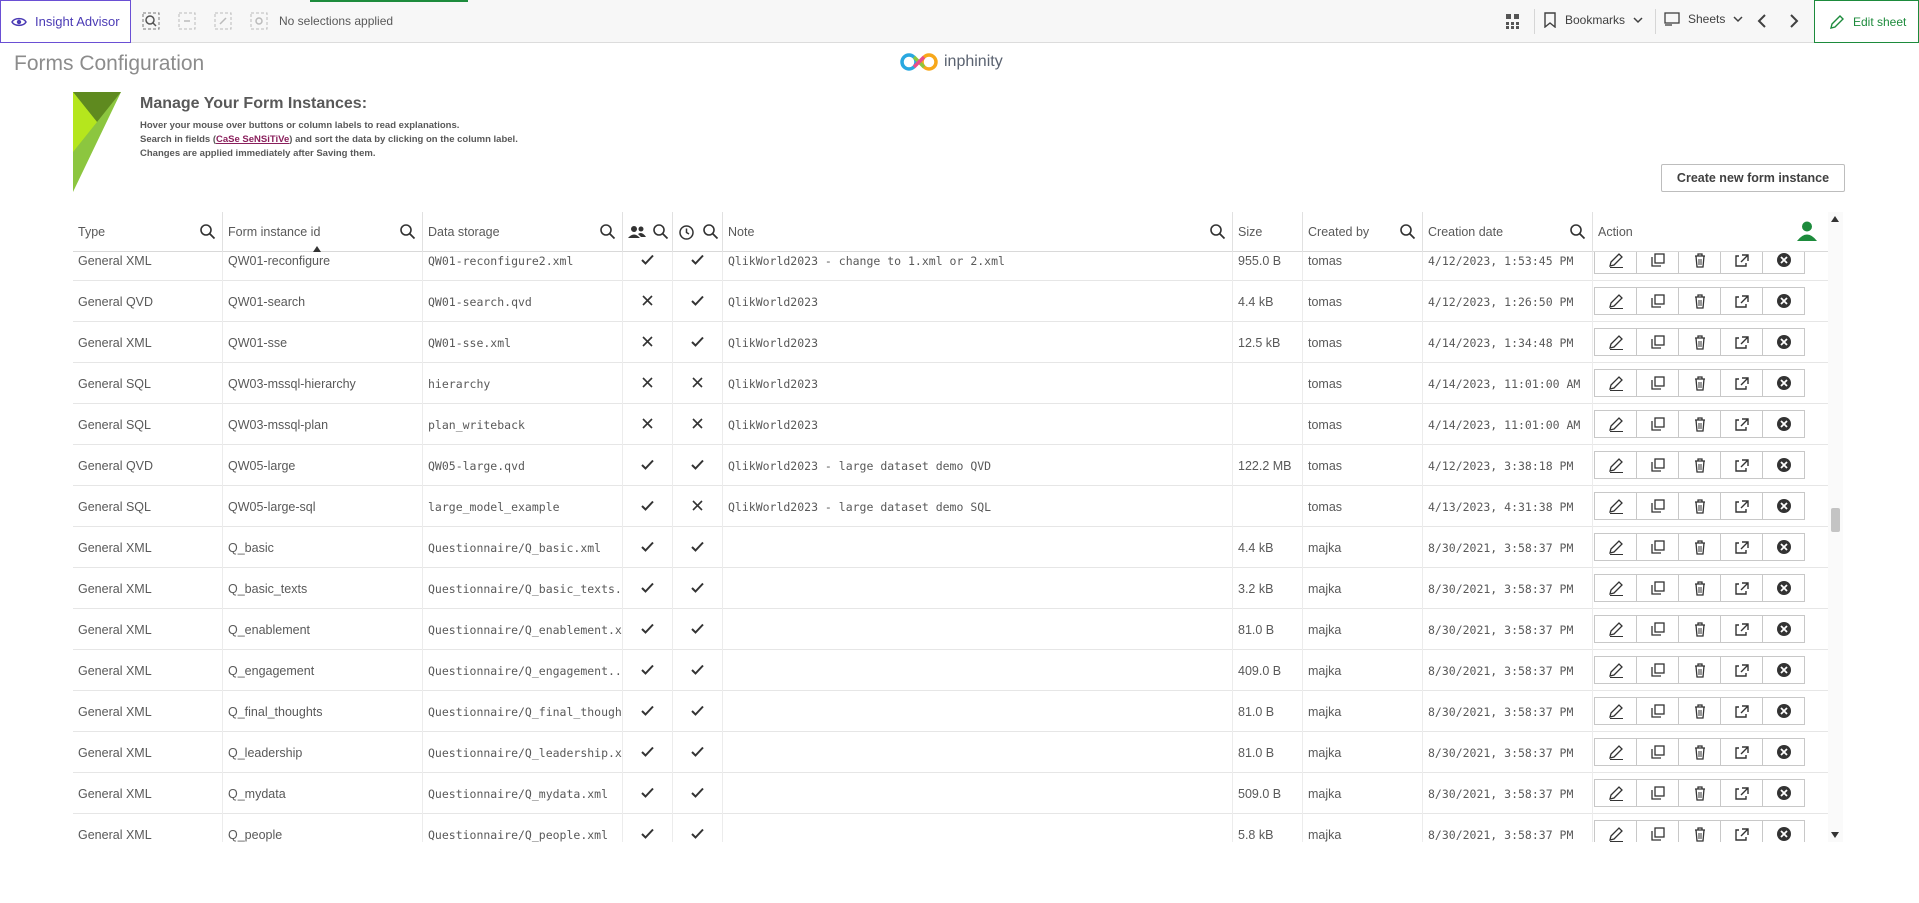 The height and width of the screenshot is (903, 1919). Describe the element at coordinates (1593, 20) in the screenshot. I see `bookmarks-button: Bookmarks` at that location.